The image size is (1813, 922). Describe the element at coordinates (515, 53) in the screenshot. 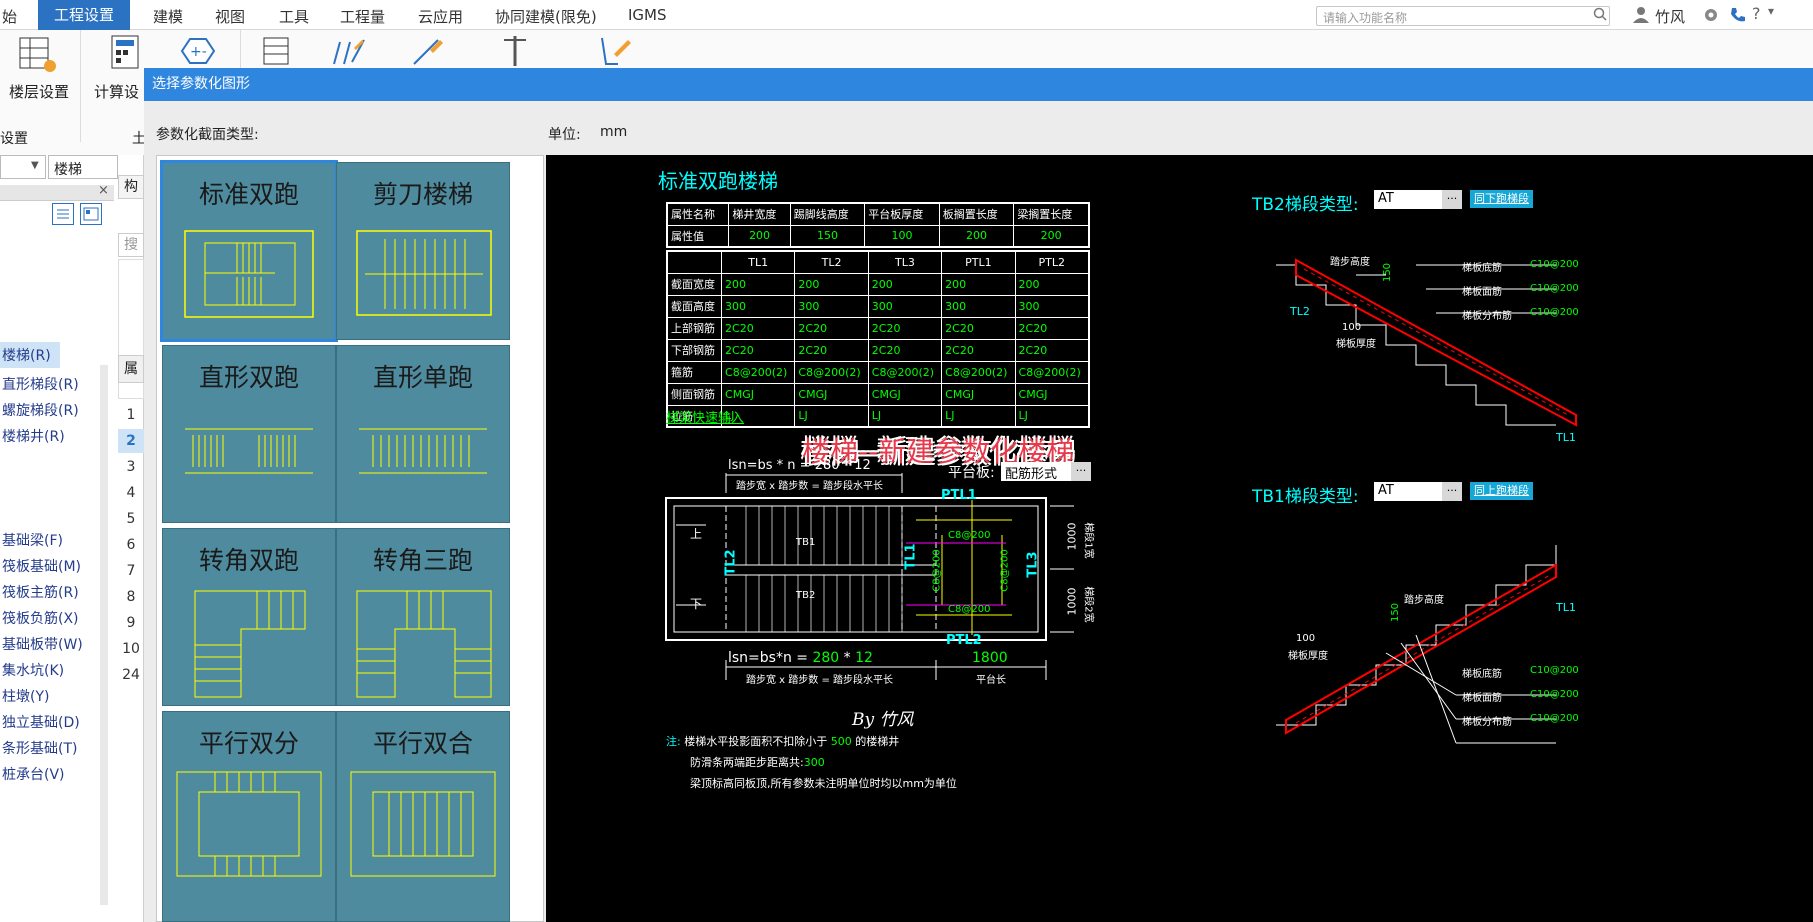

I see `column-icon` at that location.